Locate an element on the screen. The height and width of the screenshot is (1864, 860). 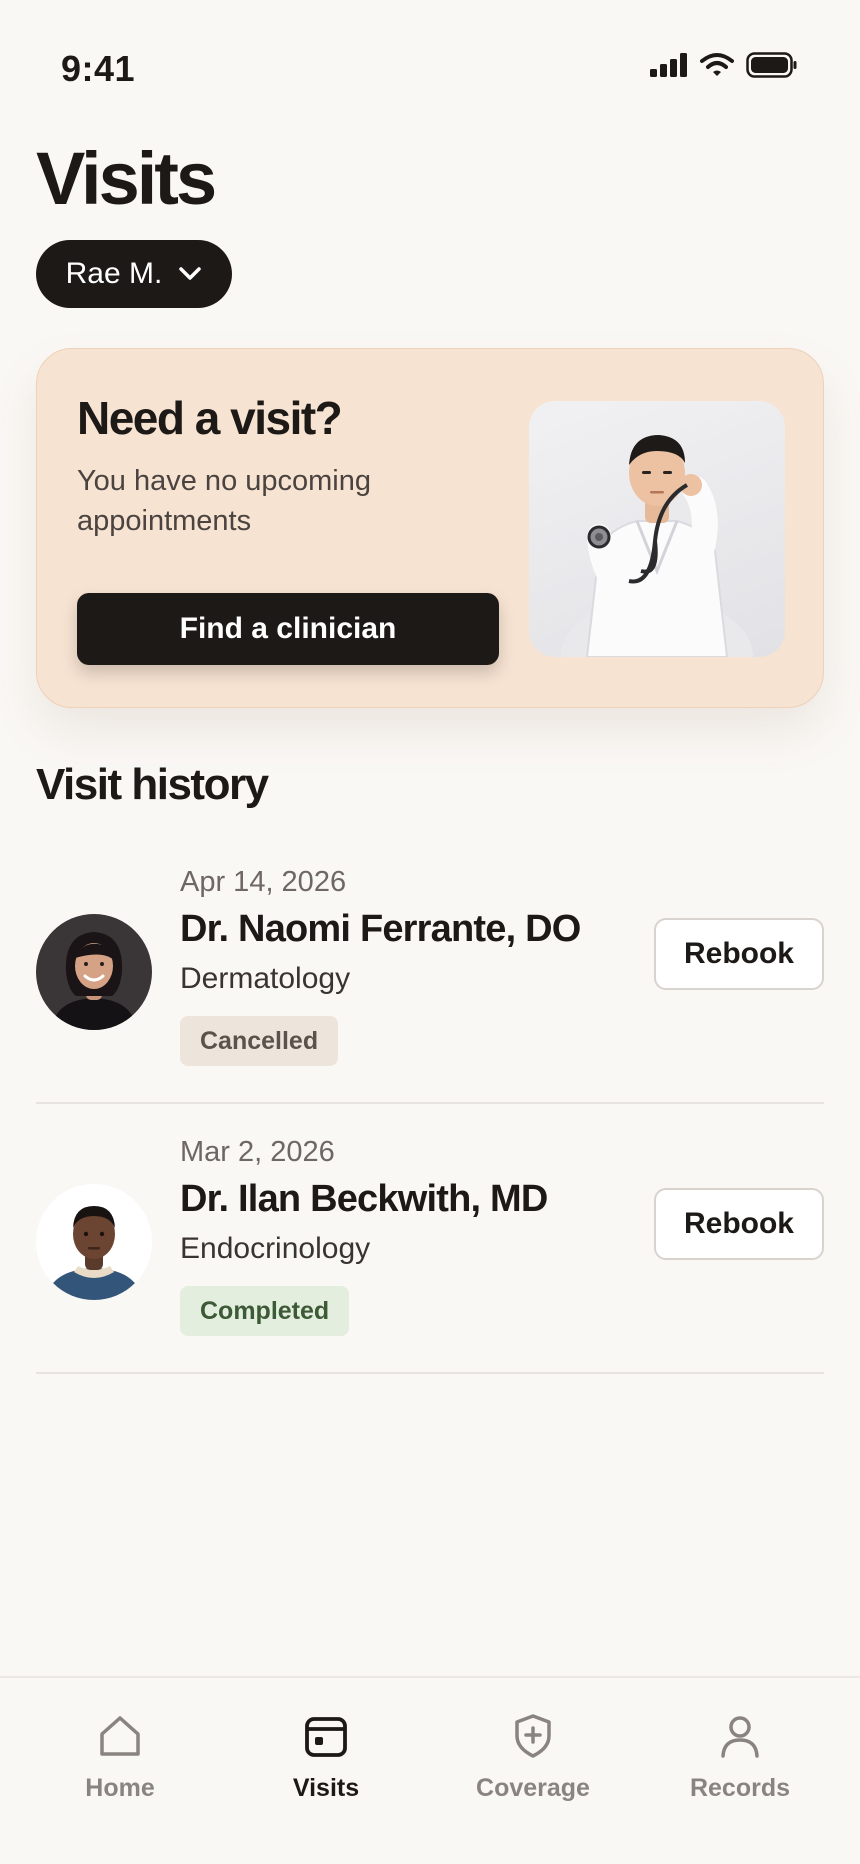
status-badge: Completed is located at coordinates (265, 1311).